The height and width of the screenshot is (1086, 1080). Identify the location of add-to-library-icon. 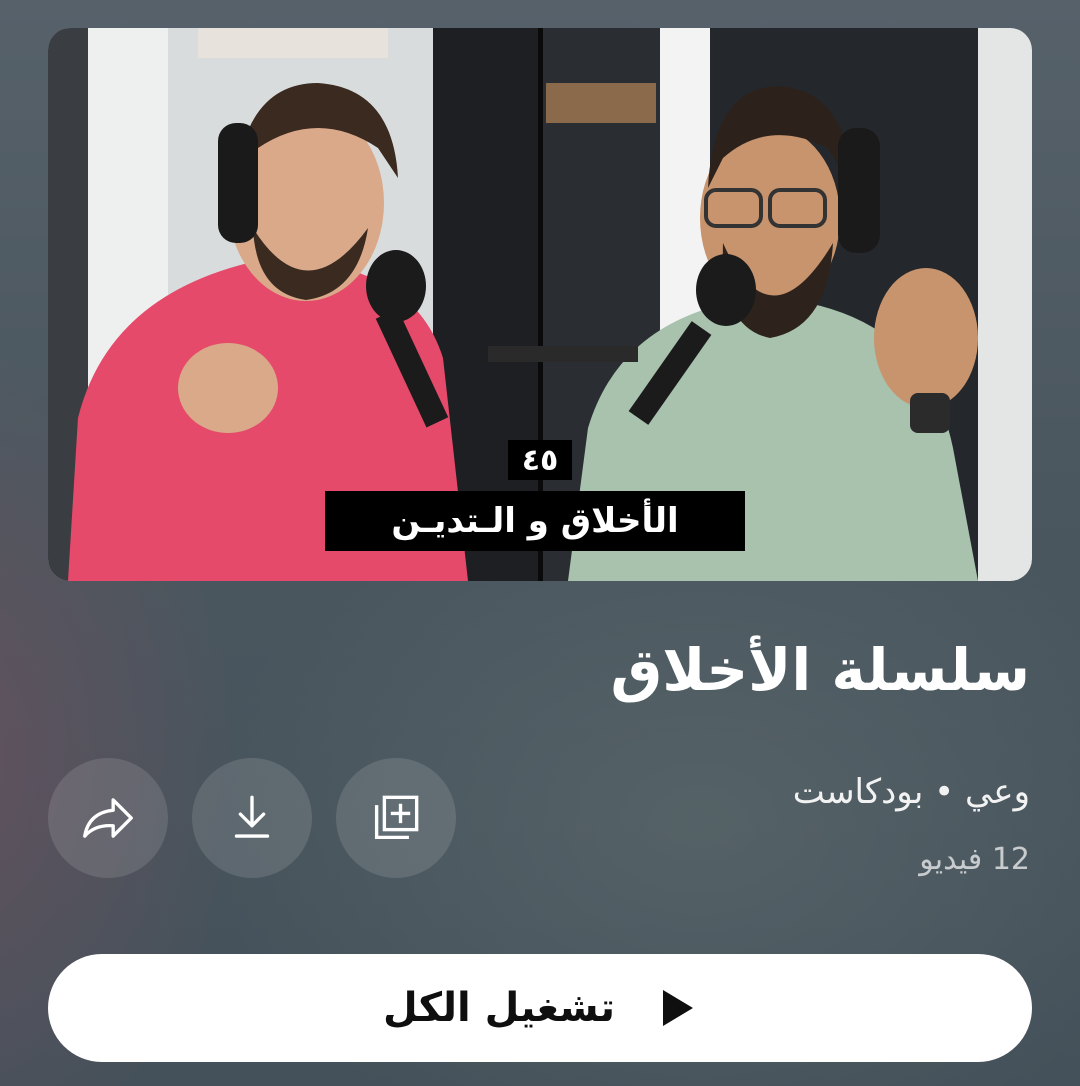
(396, 817).